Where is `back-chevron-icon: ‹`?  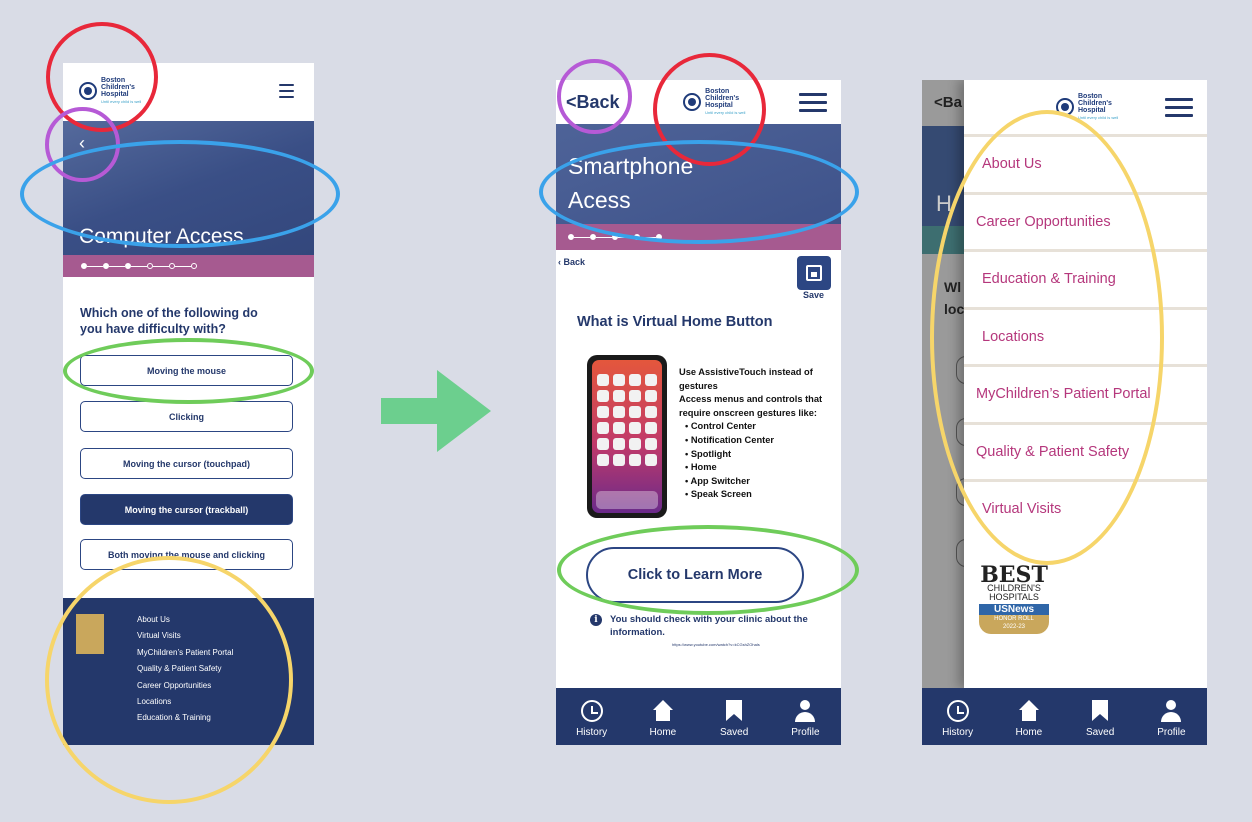
back-chevron-icon: ‹ is located at coordinates (82, 143).